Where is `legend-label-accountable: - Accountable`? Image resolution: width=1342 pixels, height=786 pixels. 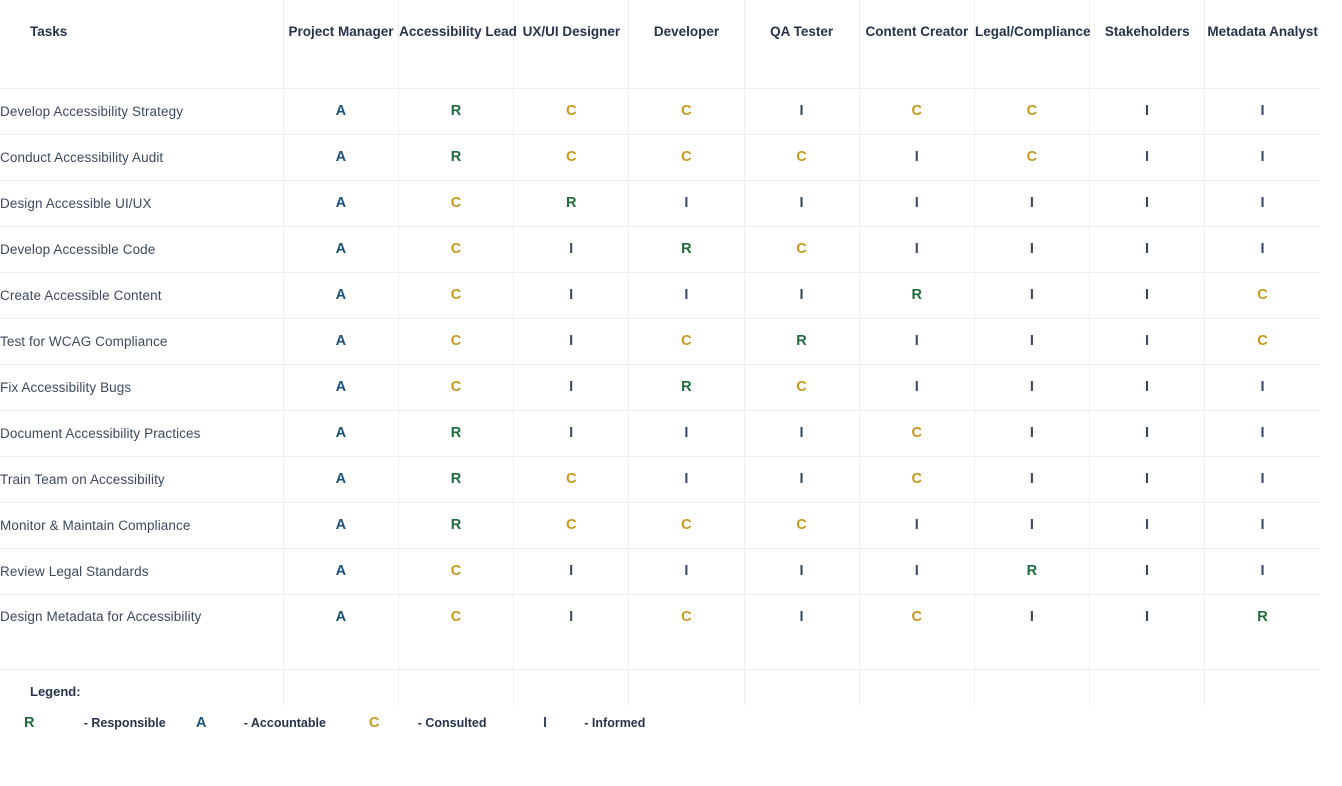 legend-label-accountable: - Accountable is located at coordinates (284, 723).